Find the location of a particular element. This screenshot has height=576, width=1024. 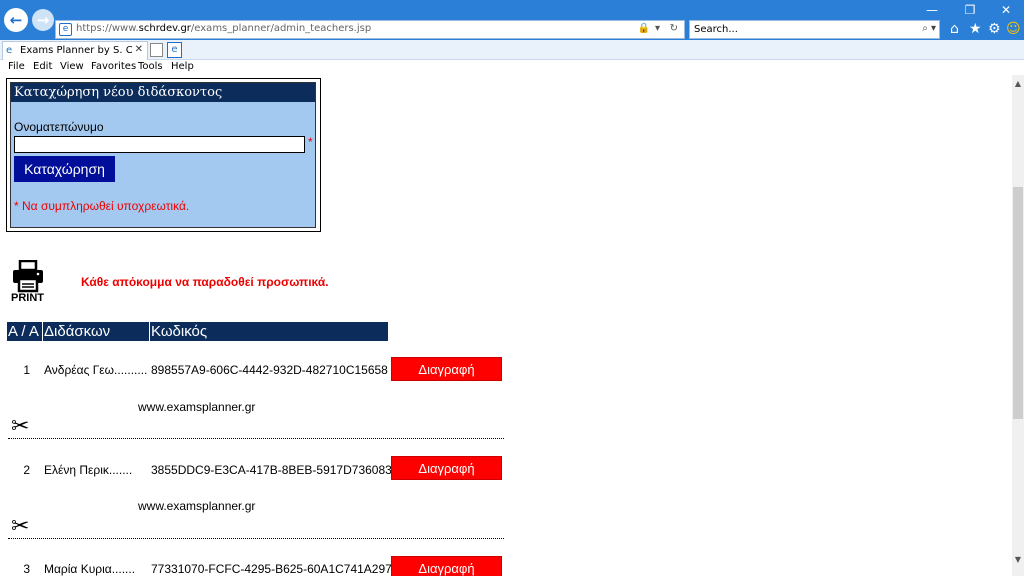

minimize-icon: — is located at coordinates (932, 10).